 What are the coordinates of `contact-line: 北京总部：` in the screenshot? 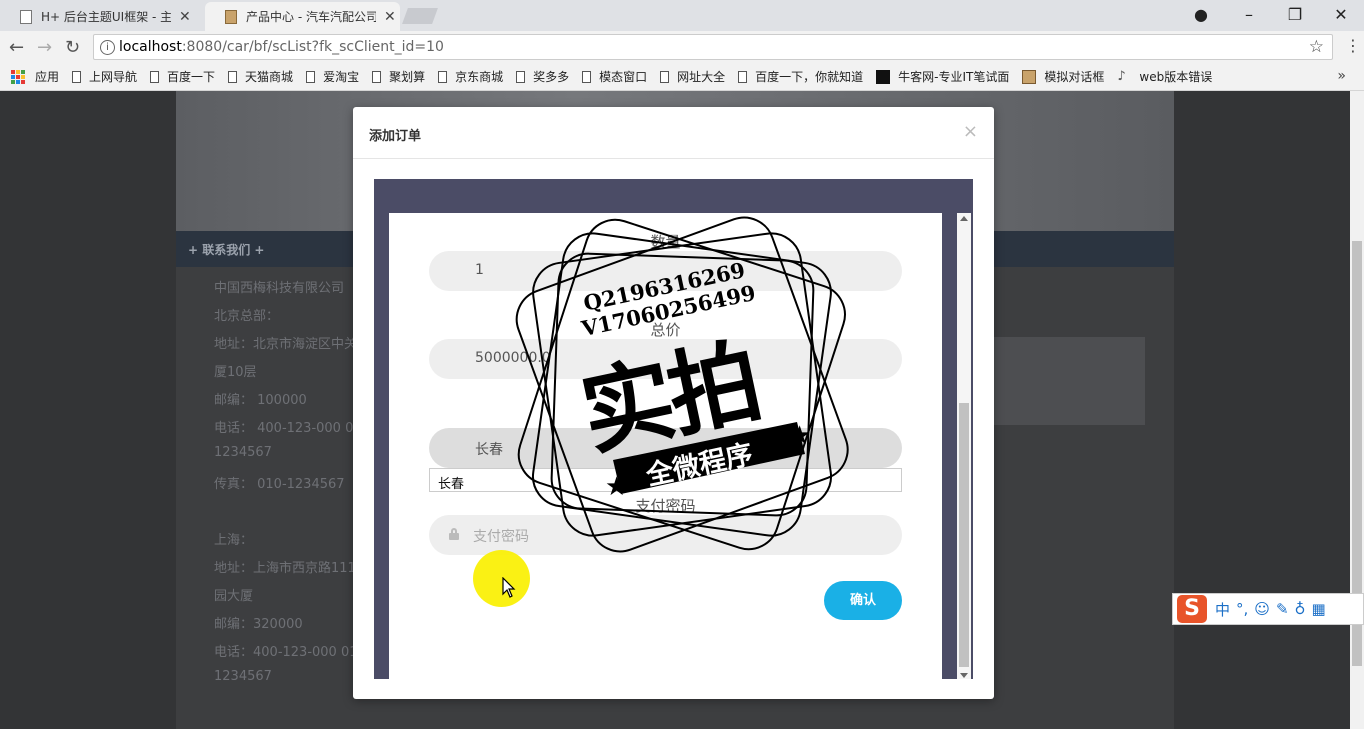 It's located at (247, 316).